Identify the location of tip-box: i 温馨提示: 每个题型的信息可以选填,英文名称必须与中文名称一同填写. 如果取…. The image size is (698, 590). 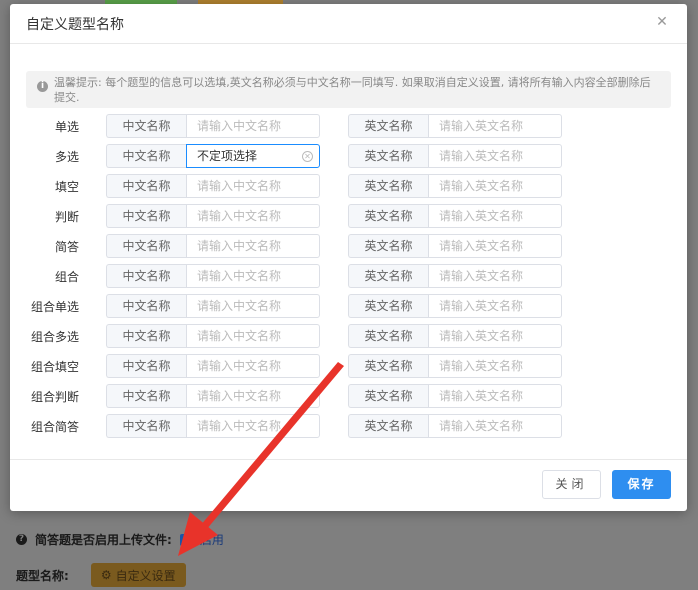
(348, 89).